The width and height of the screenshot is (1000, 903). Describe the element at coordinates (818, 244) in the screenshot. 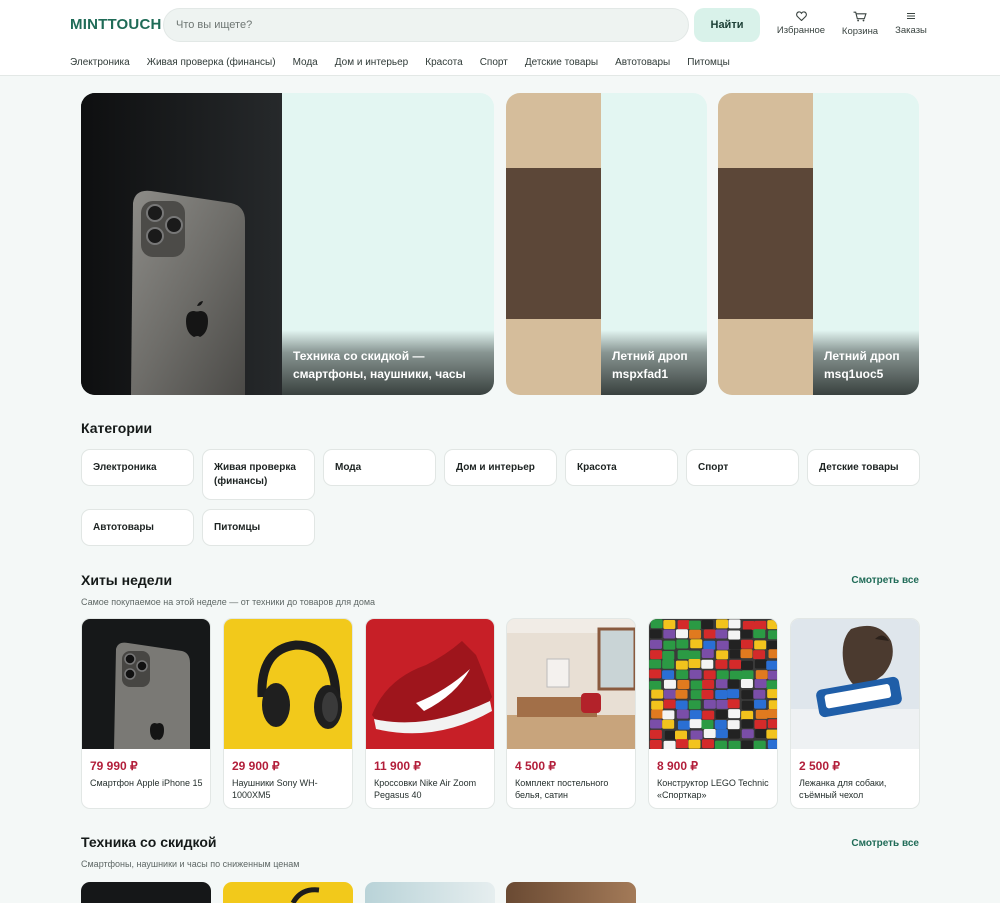

I see `banner-summer-drop-2: Летний дроп msq1uoc5` at that location.